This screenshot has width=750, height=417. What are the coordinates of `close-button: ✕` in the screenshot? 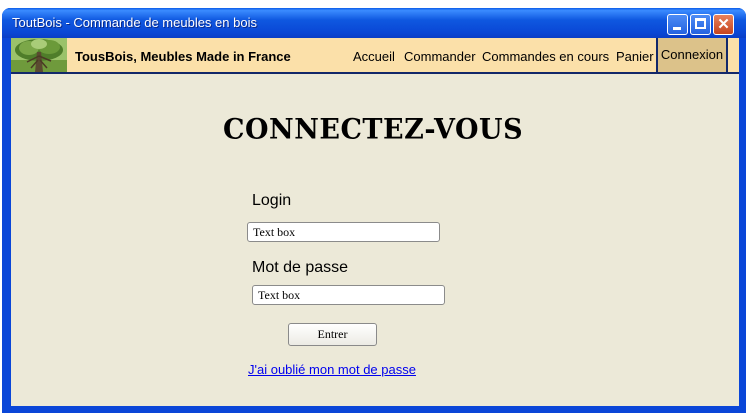 It's located at (723, 24).